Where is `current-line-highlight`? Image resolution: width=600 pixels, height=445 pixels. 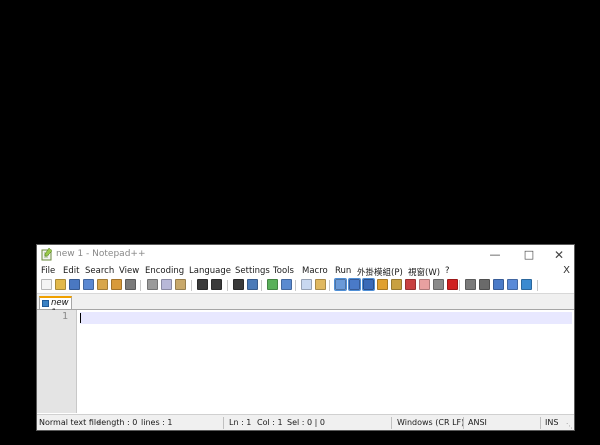 current-line-highlight is located at coordinates (326, 318).